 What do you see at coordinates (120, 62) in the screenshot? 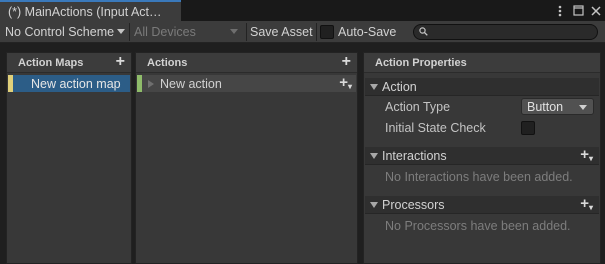
I see `add-action-map-button: +` at bounding box center [120, 62].